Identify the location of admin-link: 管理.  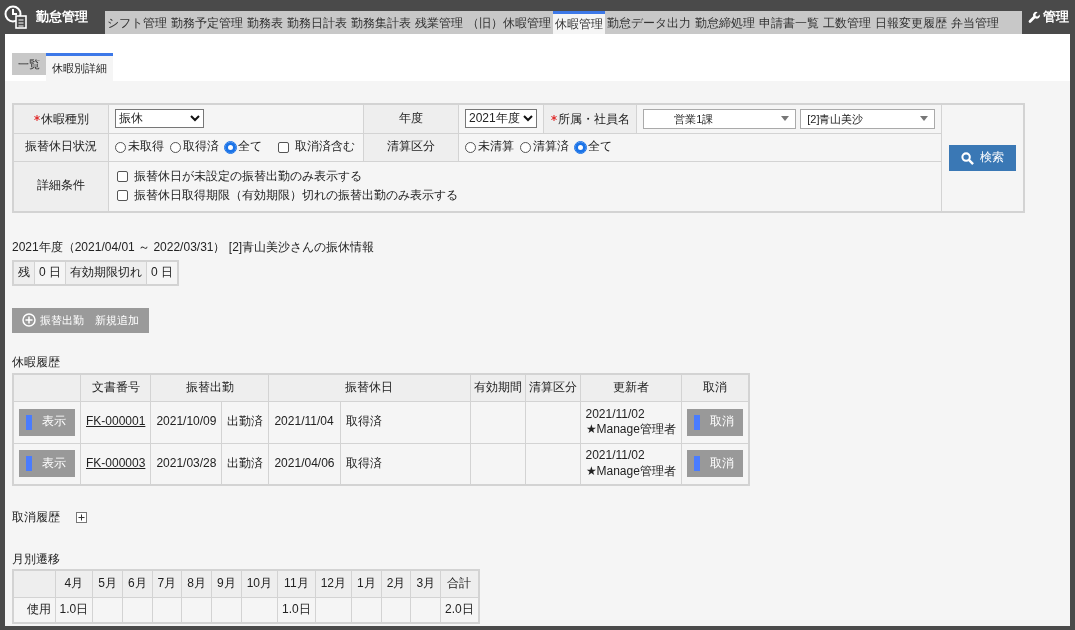
(1056, 17).